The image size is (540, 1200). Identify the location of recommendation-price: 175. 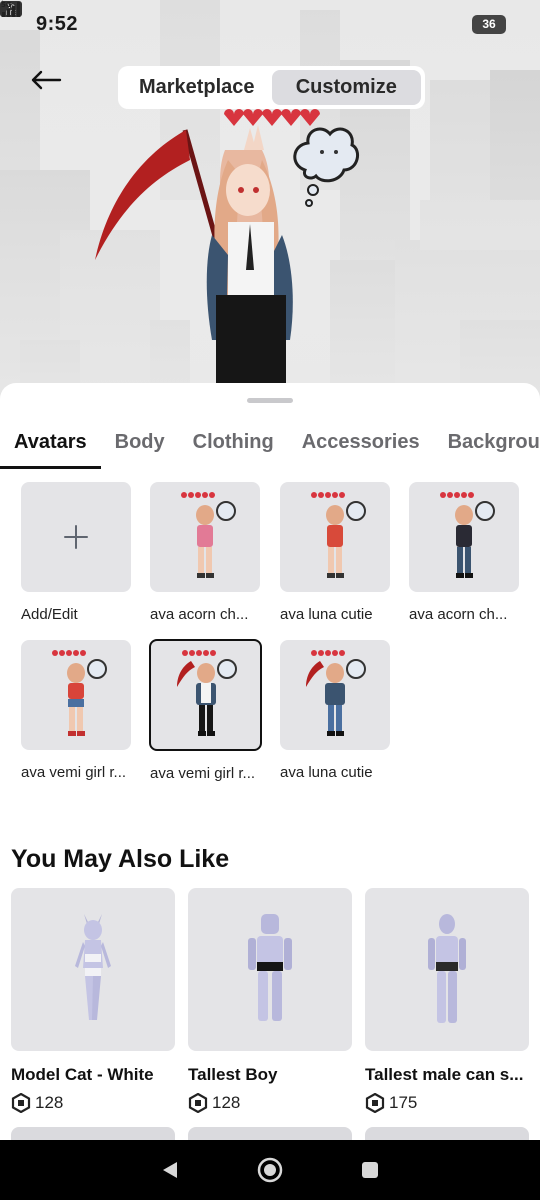
(447, 1103).